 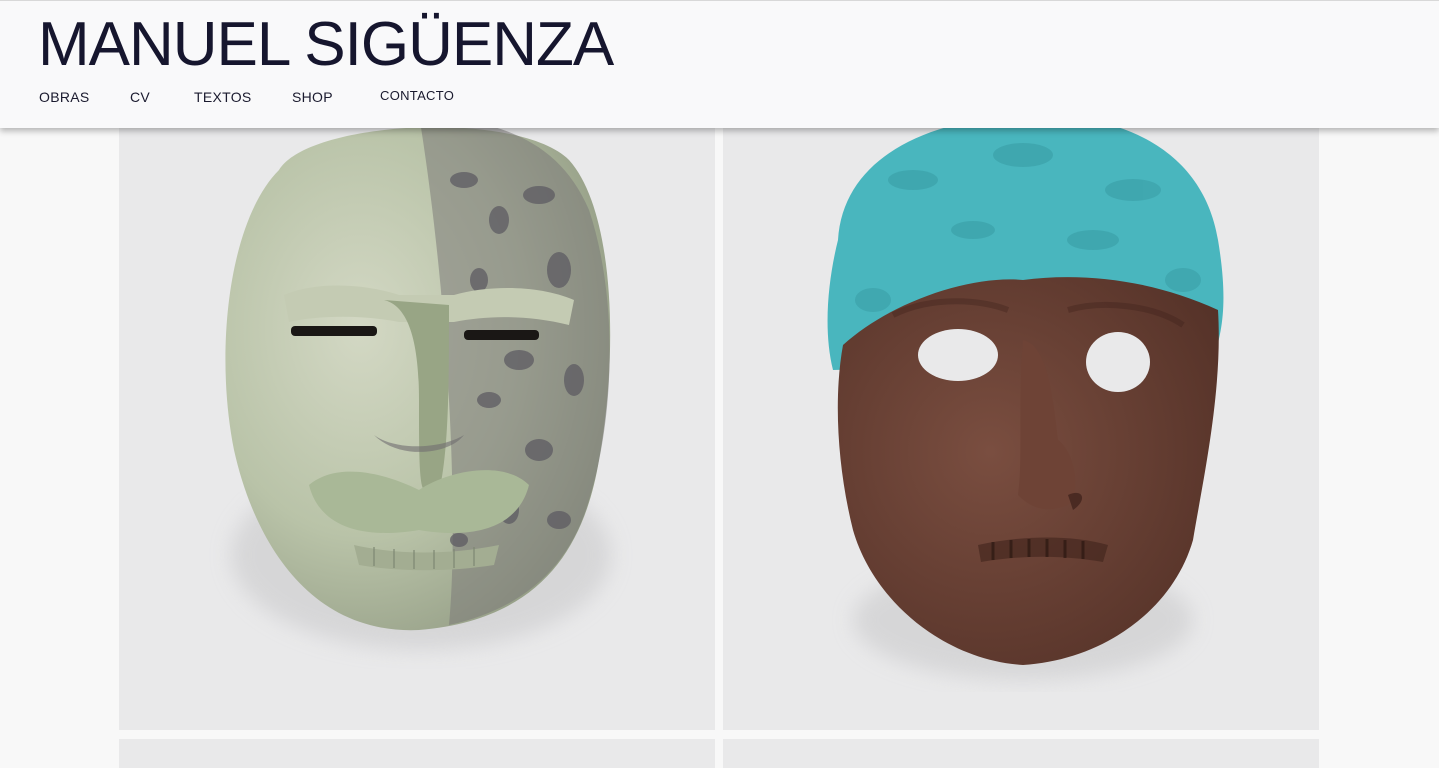 What do you see at coordinates (223, 97) in the screenshot?
I see `nav-item-textos: TEXTOS` at bounding box center [223, 97].